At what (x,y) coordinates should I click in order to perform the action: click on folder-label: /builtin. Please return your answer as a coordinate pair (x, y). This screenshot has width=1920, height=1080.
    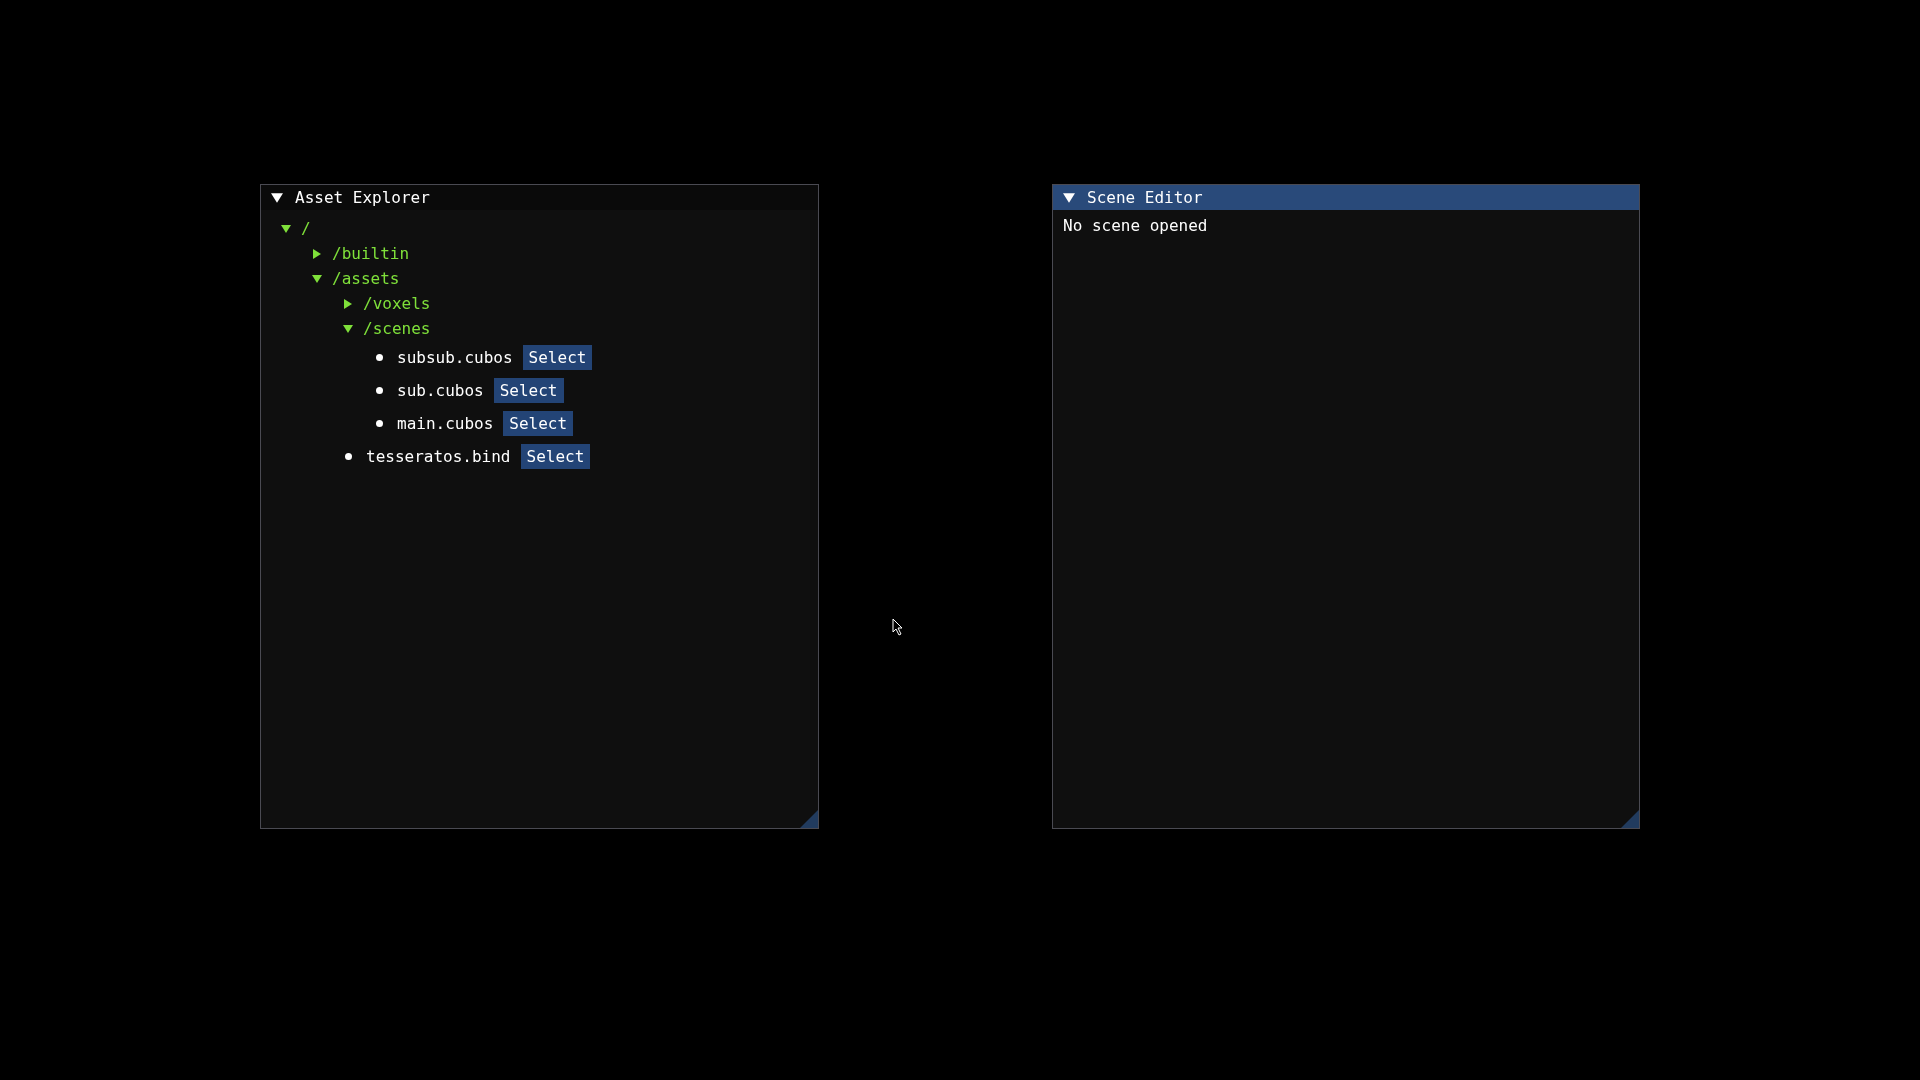
    Looking at the image, I should click on (371, 253).